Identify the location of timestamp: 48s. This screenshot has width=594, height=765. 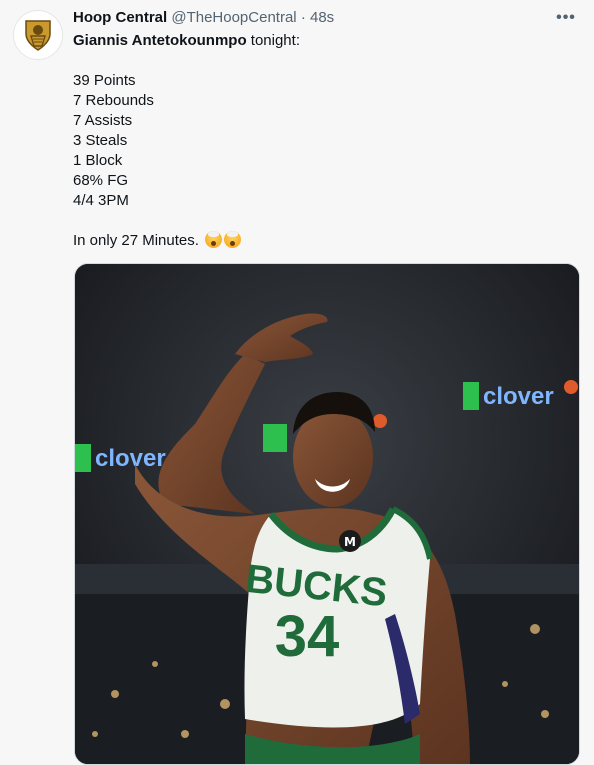
(322, 17).